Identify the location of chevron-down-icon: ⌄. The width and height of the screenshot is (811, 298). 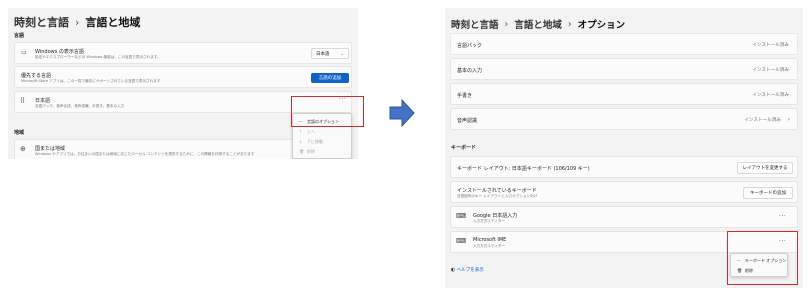
(342, 53).